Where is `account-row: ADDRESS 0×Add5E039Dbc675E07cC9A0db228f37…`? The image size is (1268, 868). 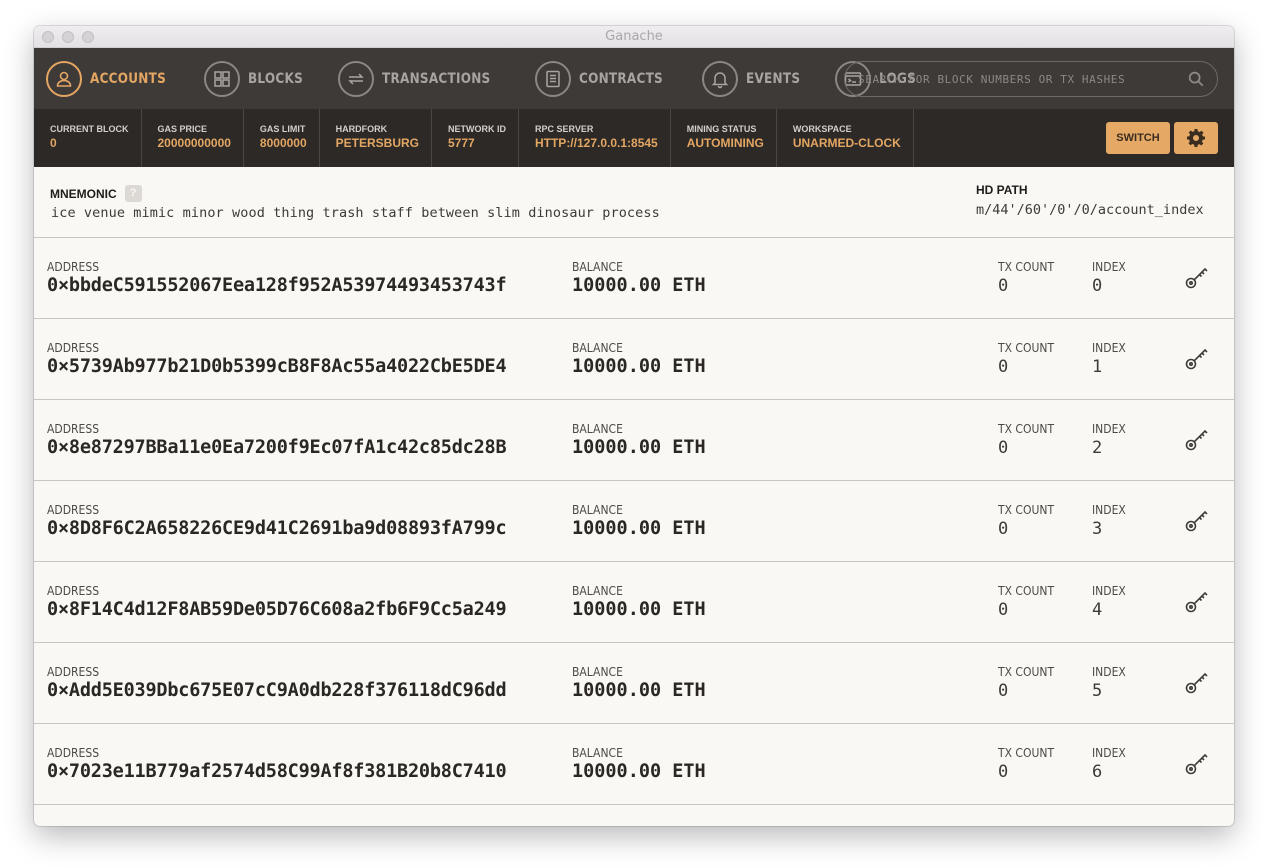
account-row: ADDRESS 0×Add5E039Dbc675E07cC9A0db228f37… is located at coordinates (634, 683).